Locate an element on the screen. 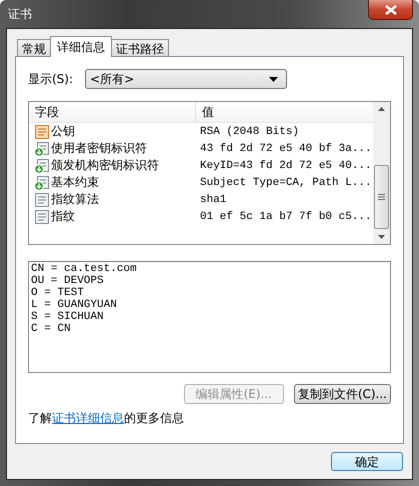  dropdown-arrow-icon is located at coordinates (273, 79).